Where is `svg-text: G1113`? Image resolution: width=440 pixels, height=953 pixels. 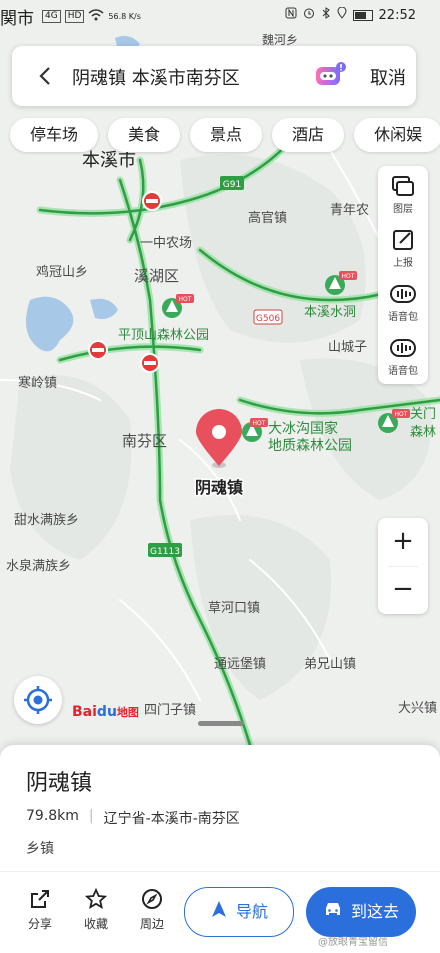 svg-text: G1113 is located at coordinates (165, 552).